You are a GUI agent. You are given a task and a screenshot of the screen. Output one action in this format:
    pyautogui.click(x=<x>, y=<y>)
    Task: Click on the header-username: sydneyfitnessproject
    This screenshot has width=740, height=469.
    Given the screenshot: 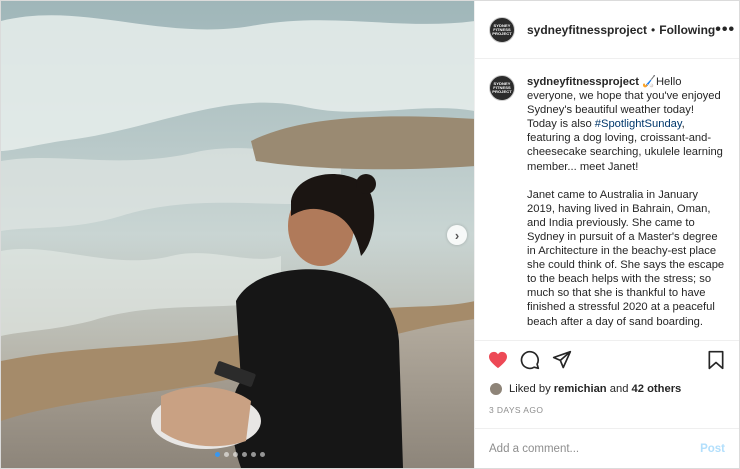 What is the action you would take?
    pyautogui.click(x=587, y=30)
    